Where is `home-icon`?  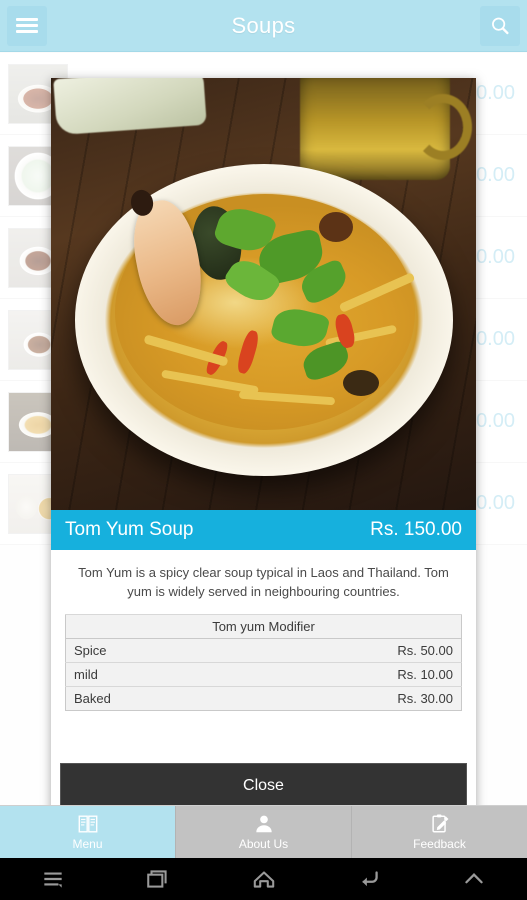
home-icon is located at coordinates (263, 879).